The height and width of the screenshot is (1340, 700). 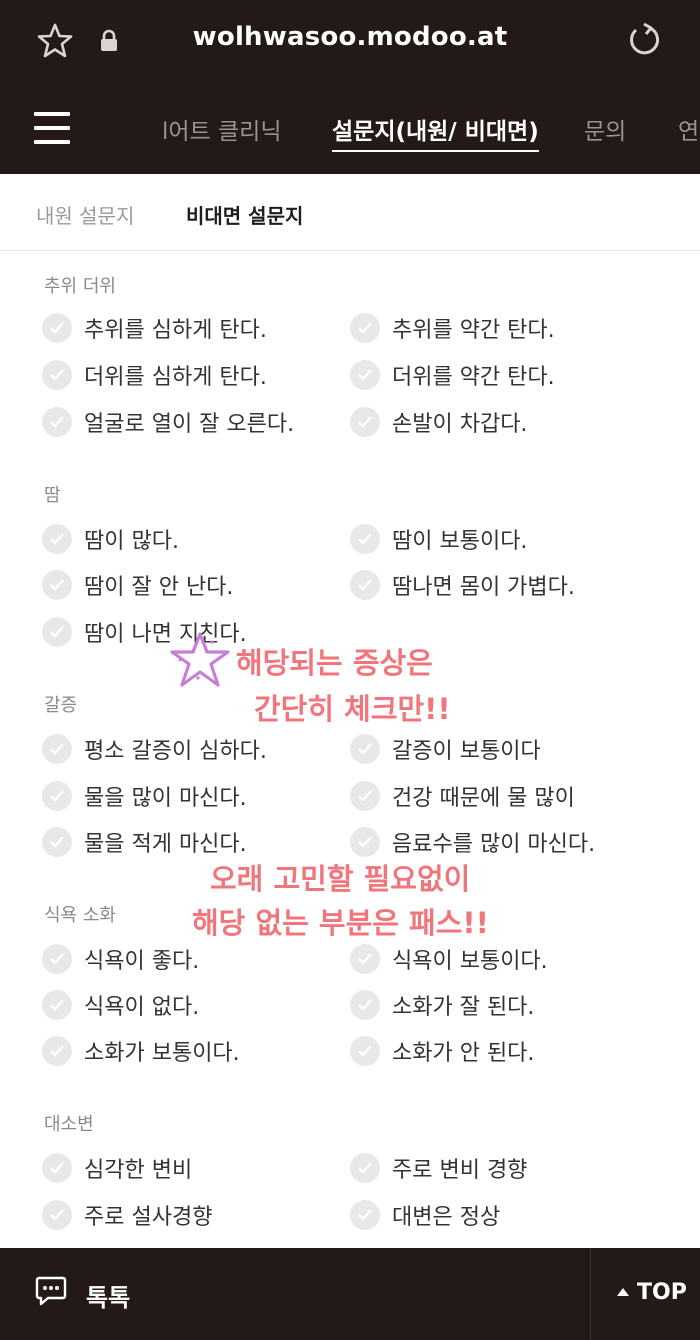 What do you see at coordinates (350, 1294) in the screenshot?
I see `bottom-bar: 톡톡 TOP` at bounding box center [350, 1294].